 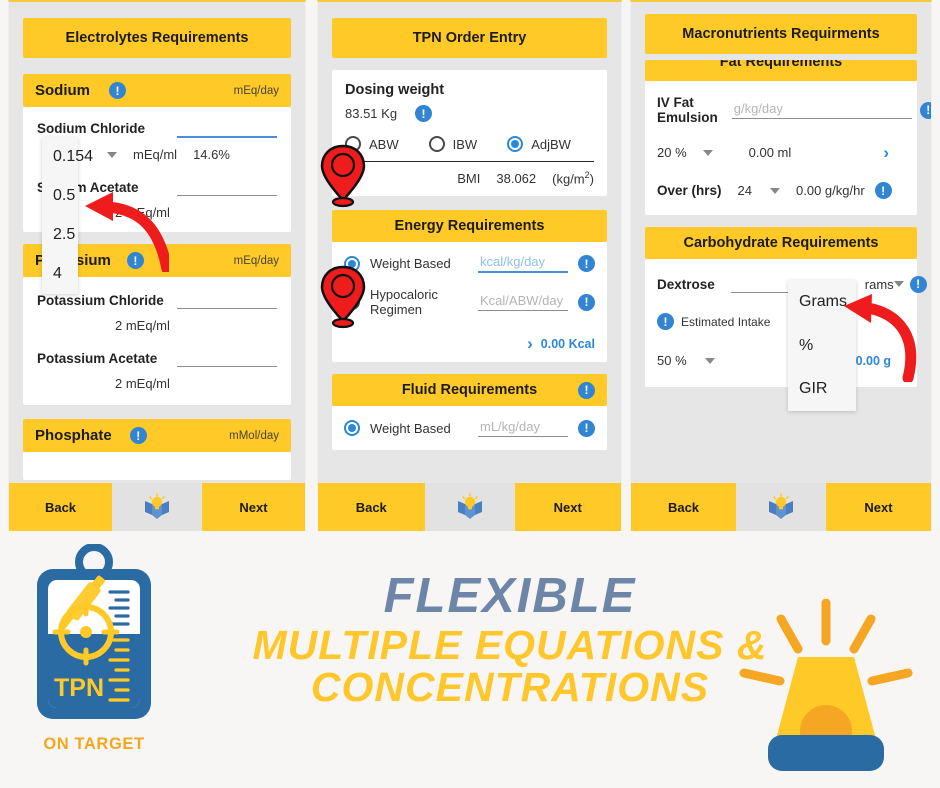 What do you see at coordinates (157, 435) in the screenshot?
I see `section-header-phosphate: Phosphate ! mMol/day` at bounding box center [157, 435].